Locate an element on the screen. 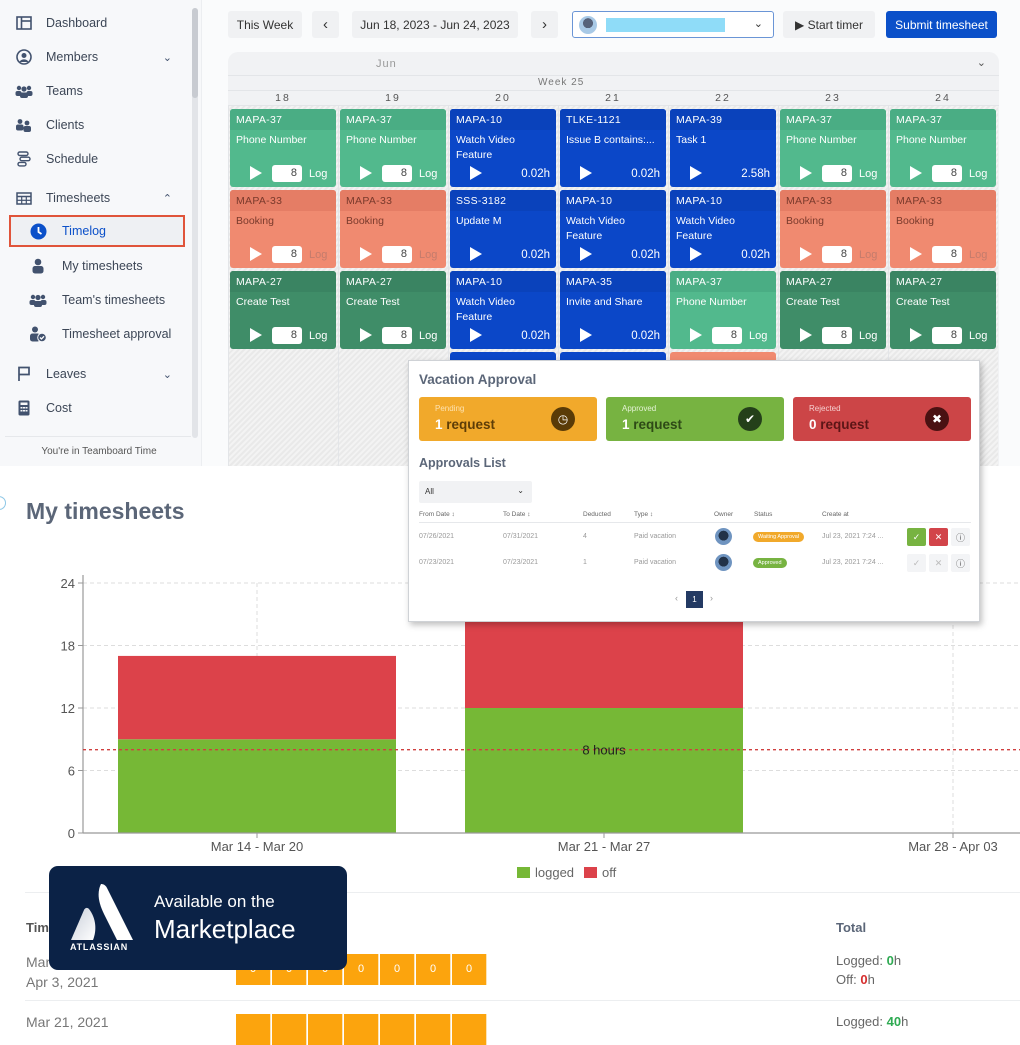 This screenshot has width=1020, height=1045. date-range-picker: Jun 18, 2023 - Jun 24, 2023 is located at coordinates (435, 24).